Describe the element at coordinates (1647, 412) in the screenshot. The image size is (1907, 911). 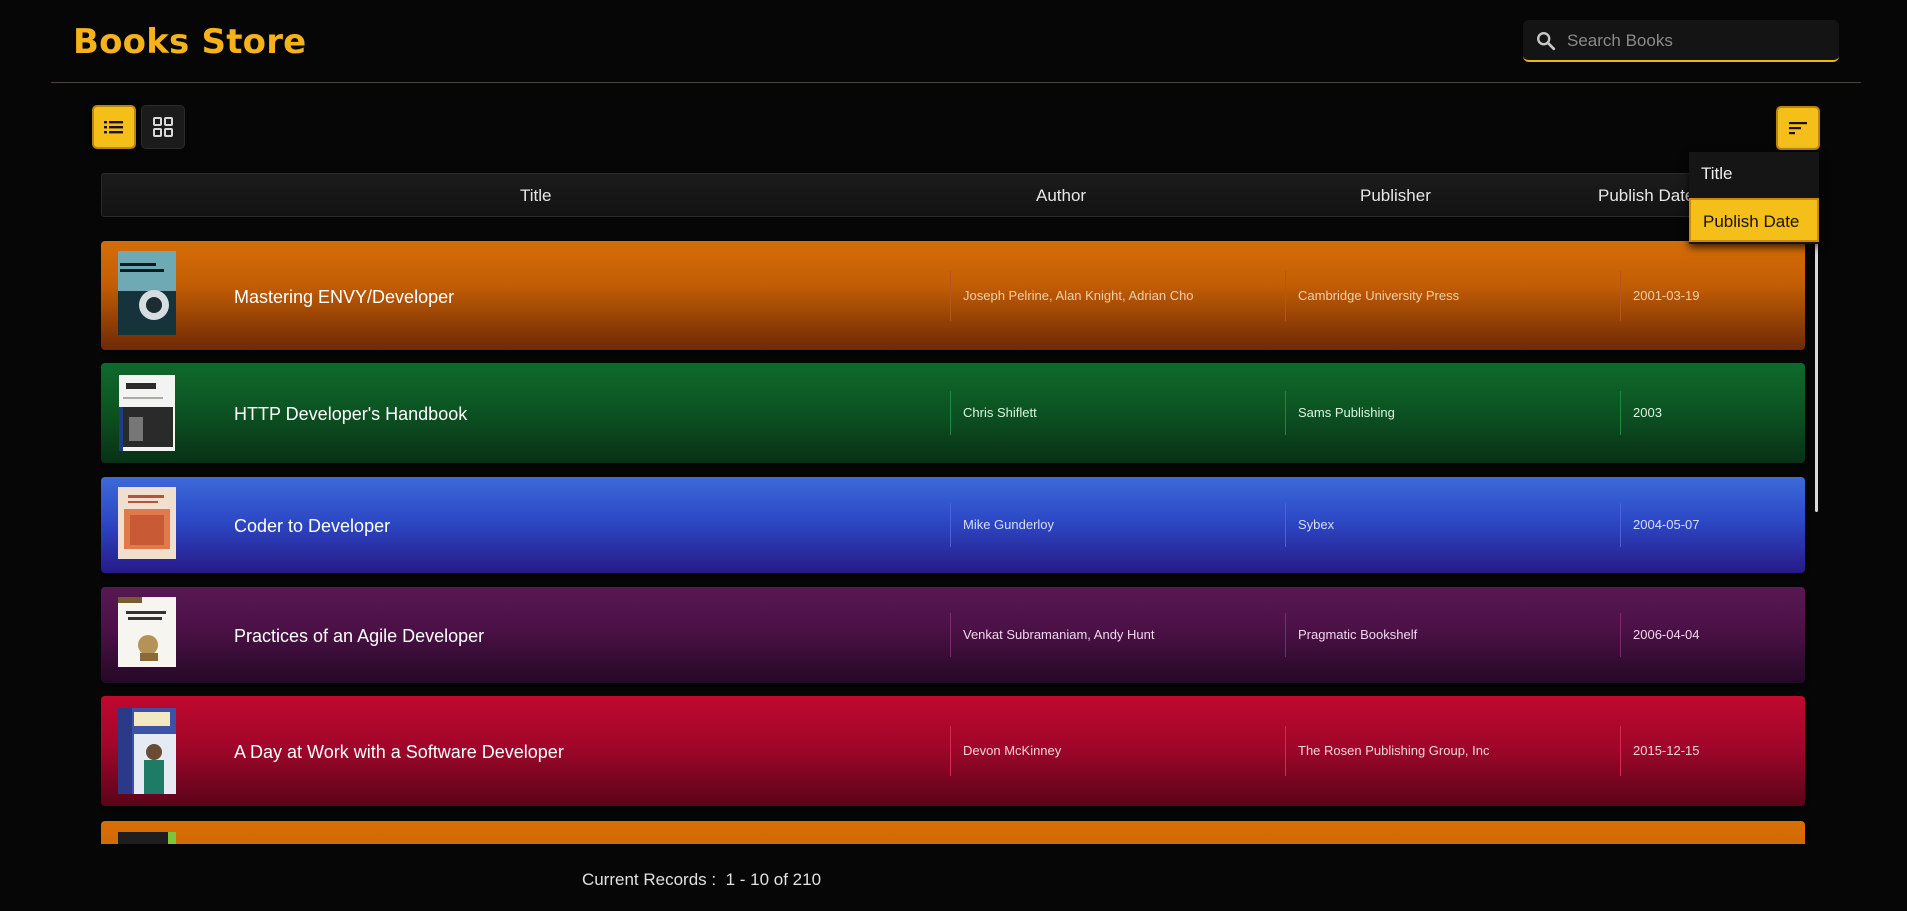
I see `book-publish-date: 2003` at that location.